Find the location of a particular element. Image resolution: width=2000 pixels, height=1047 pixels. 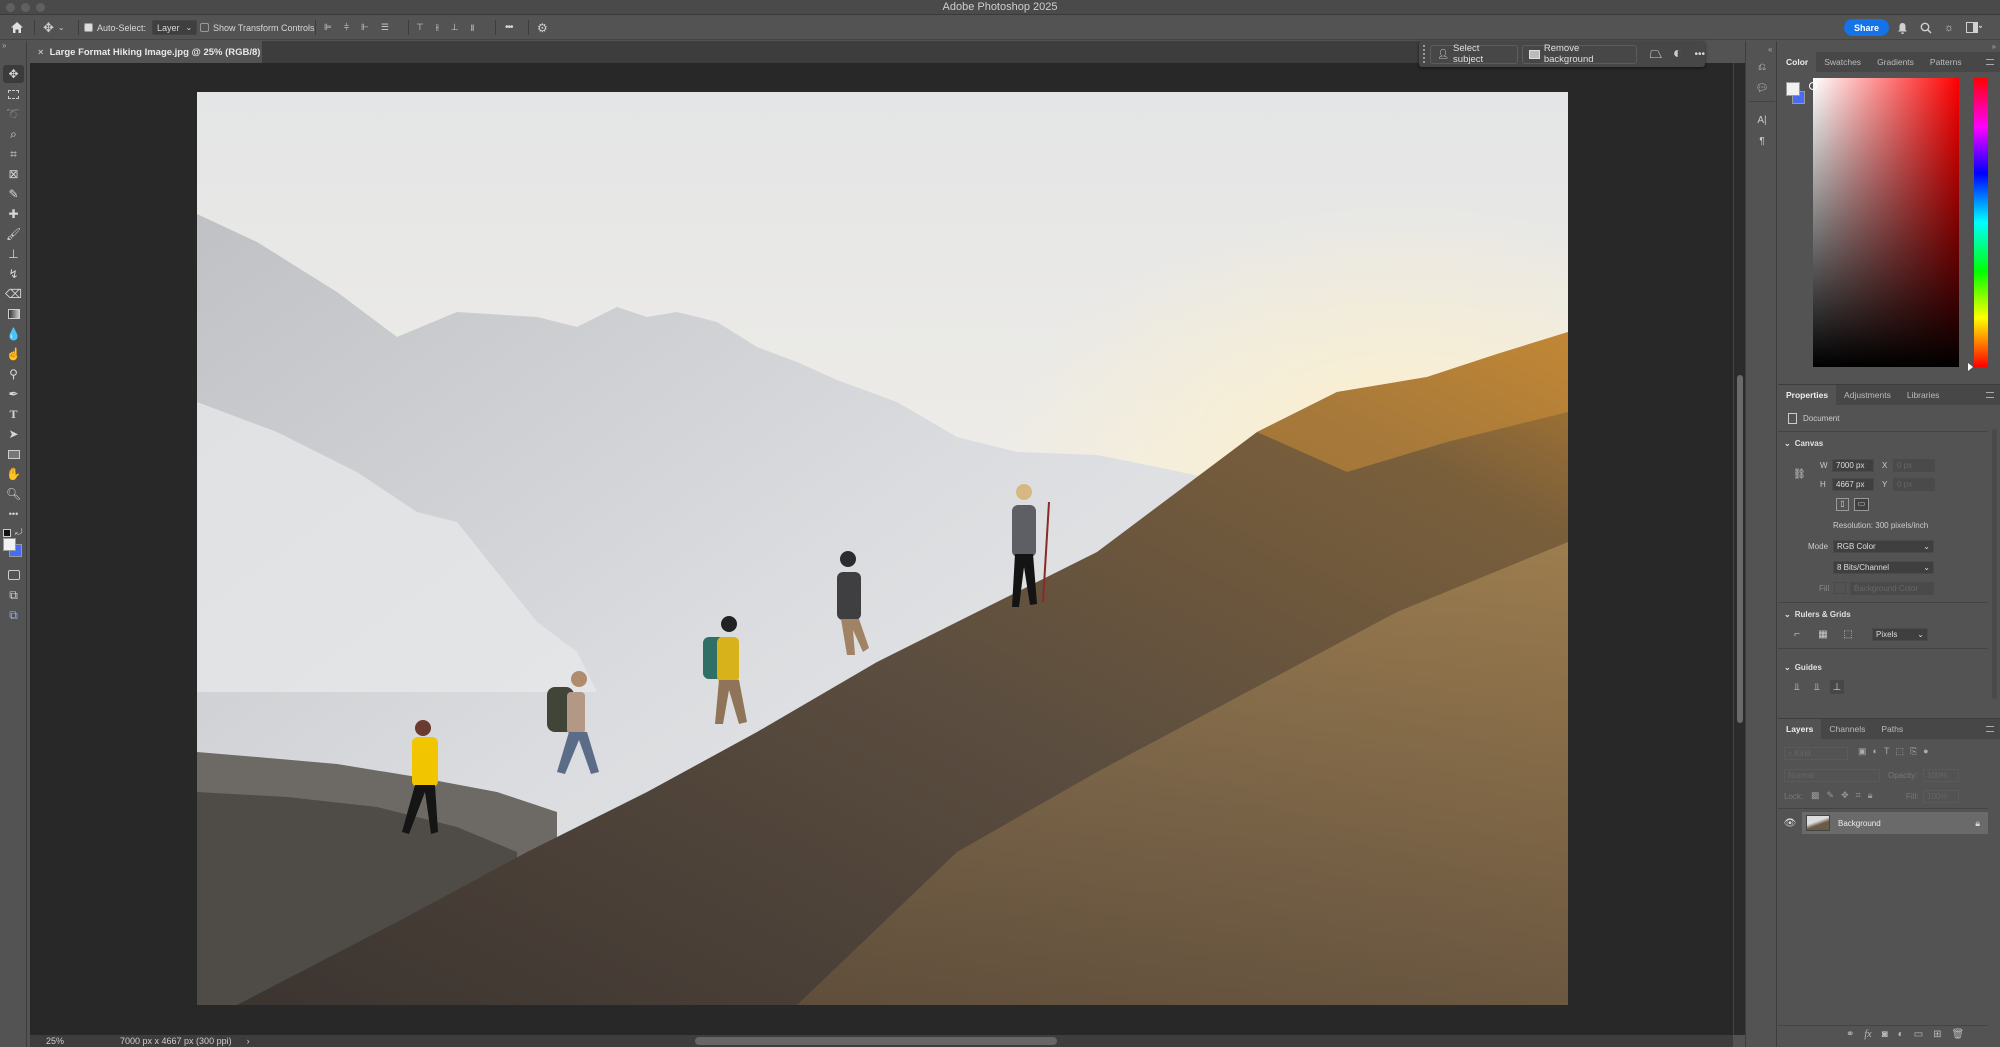

hand-tool: ✋ is located at coordinates (13, 474).